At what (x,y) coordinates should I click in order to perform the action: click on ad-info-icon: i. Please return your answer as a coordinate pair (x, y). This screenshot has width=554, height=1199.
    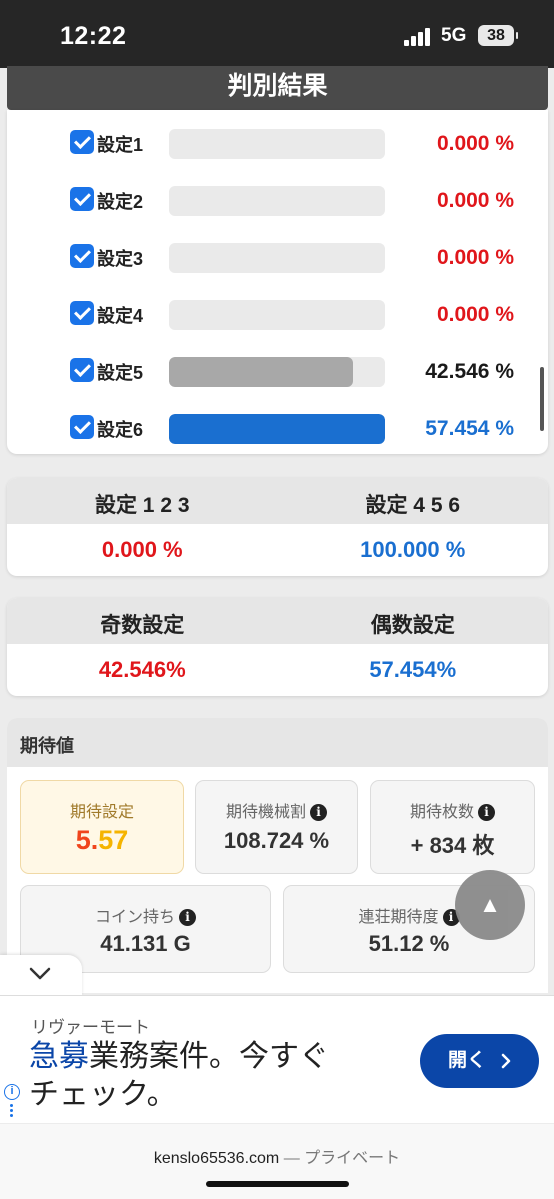
    Looking at the image, I should click on (12, 1092).